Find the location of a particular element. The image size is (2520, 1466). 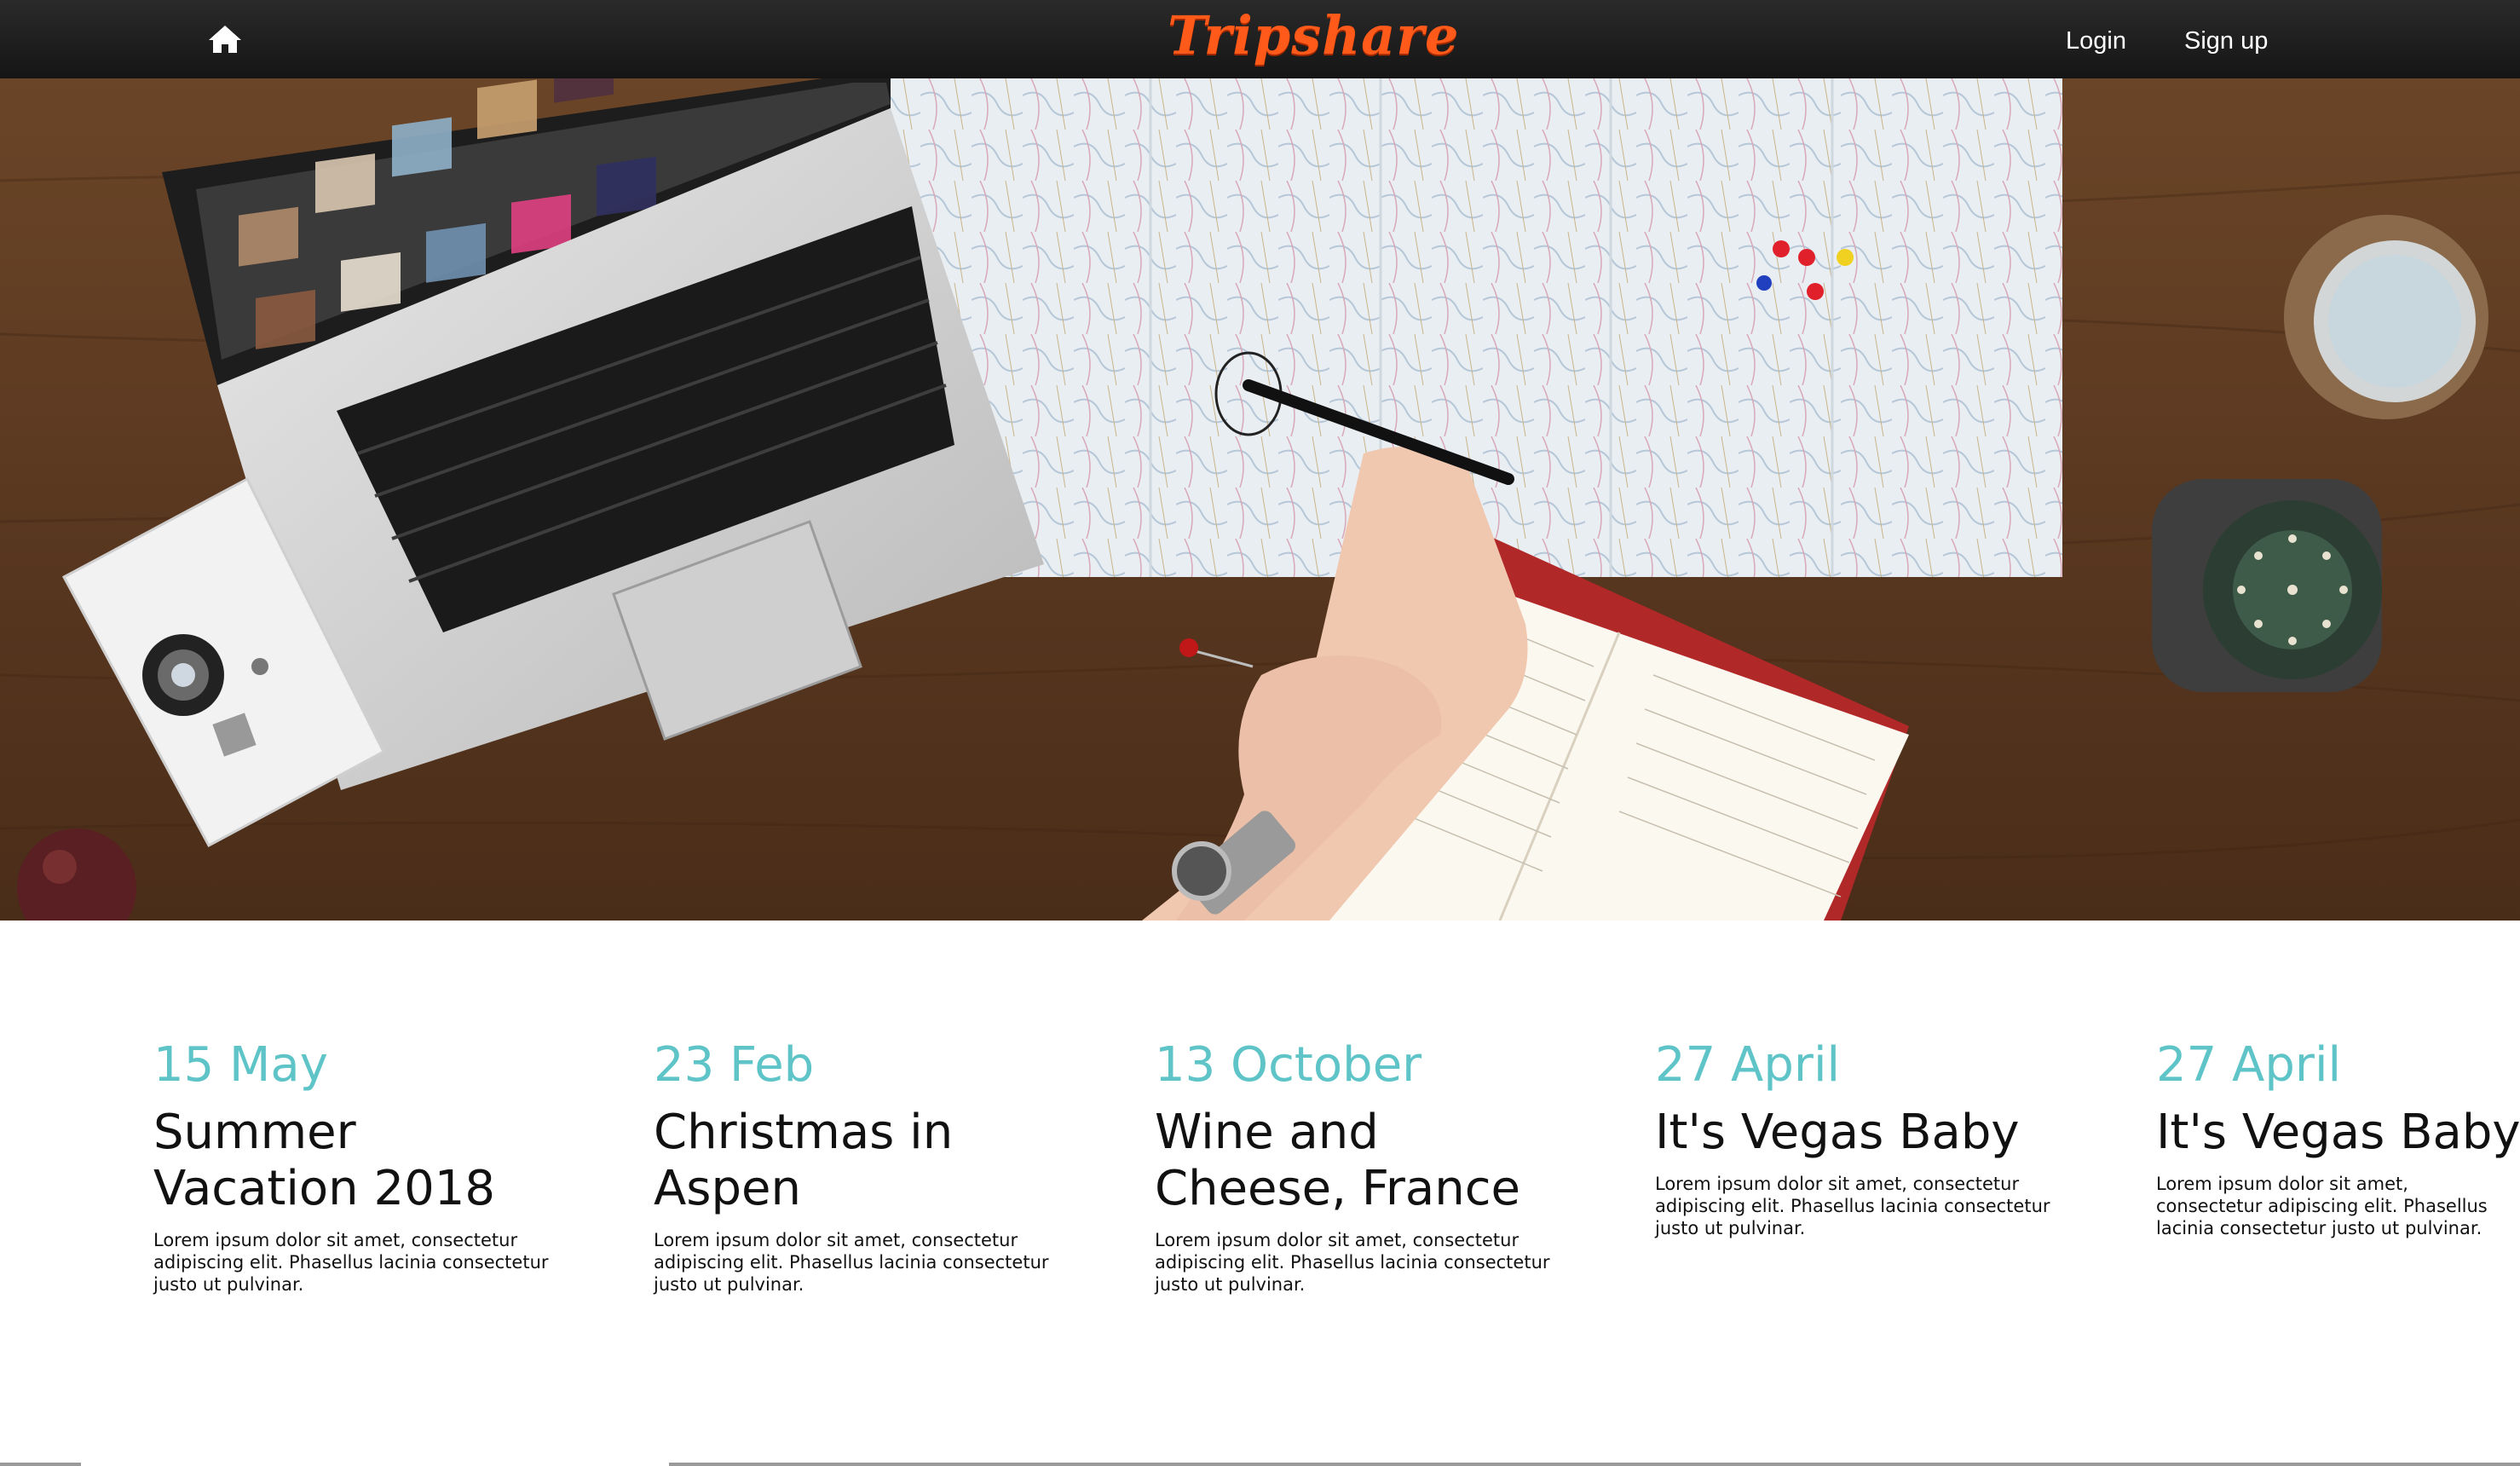

top-navbar: Tripshare Login Sign up is located at coordinates (1260, 39).